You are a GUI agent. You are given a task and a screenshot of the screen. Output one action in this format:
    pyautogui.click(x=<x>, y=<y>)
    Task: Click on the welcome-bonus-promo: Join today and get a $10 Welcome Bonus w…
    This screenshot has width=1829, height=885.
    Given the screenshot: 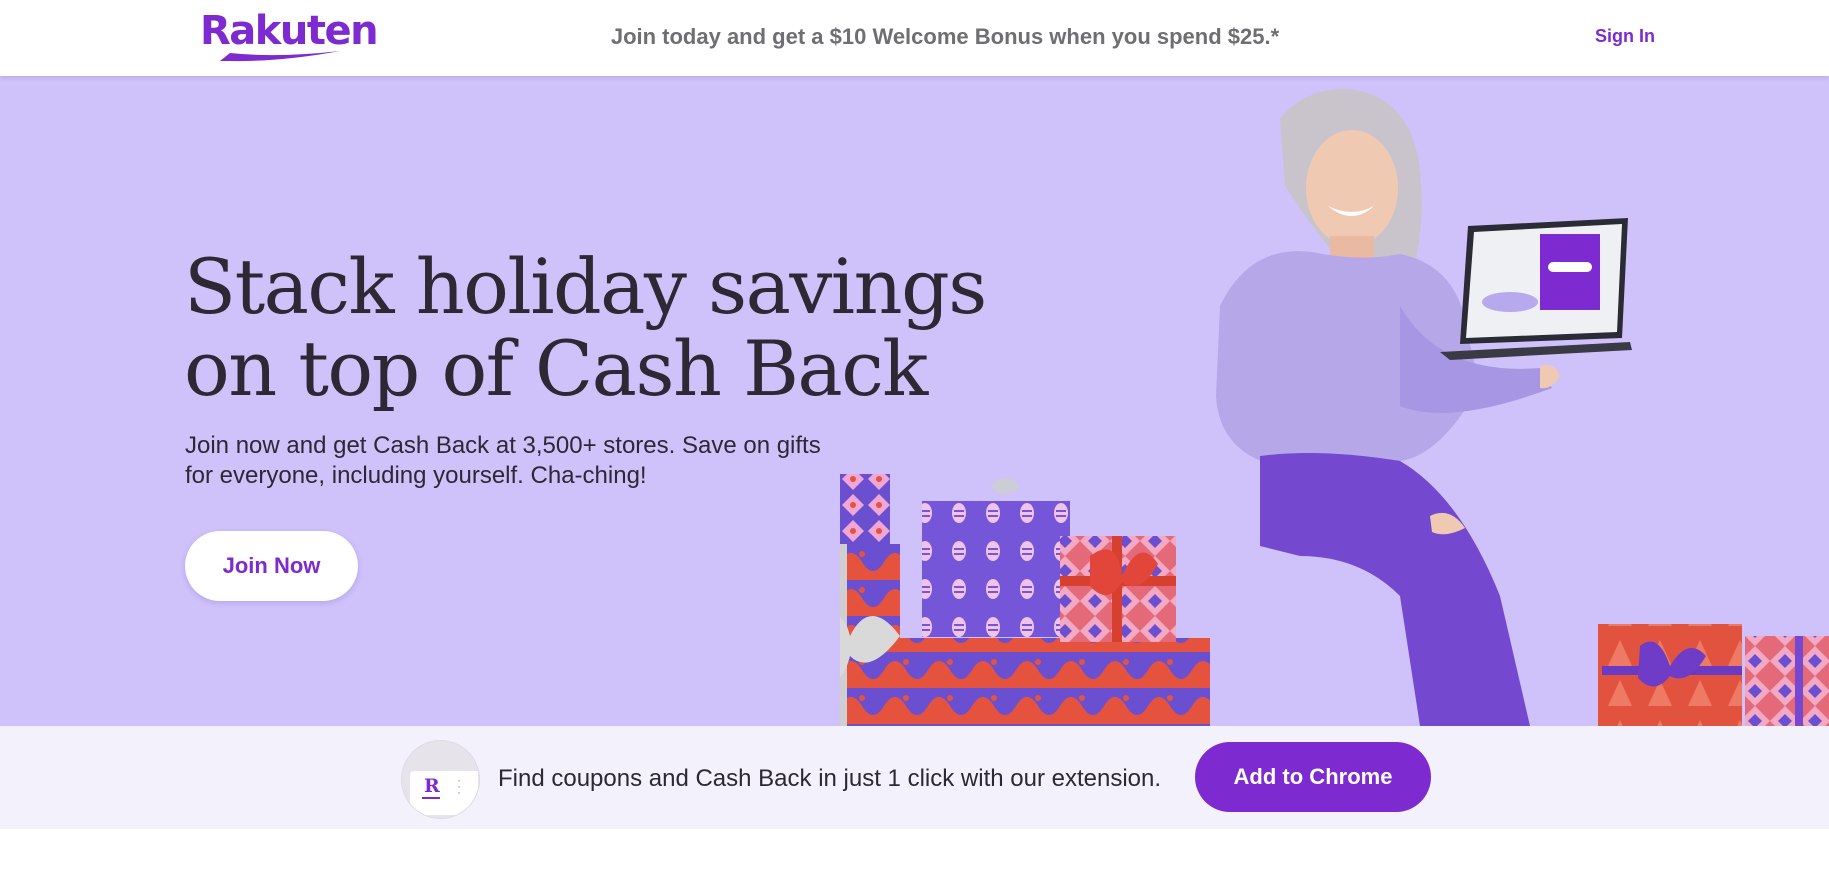 What is the action you would take?
    pyautogui.click(x=945, y=36)
    